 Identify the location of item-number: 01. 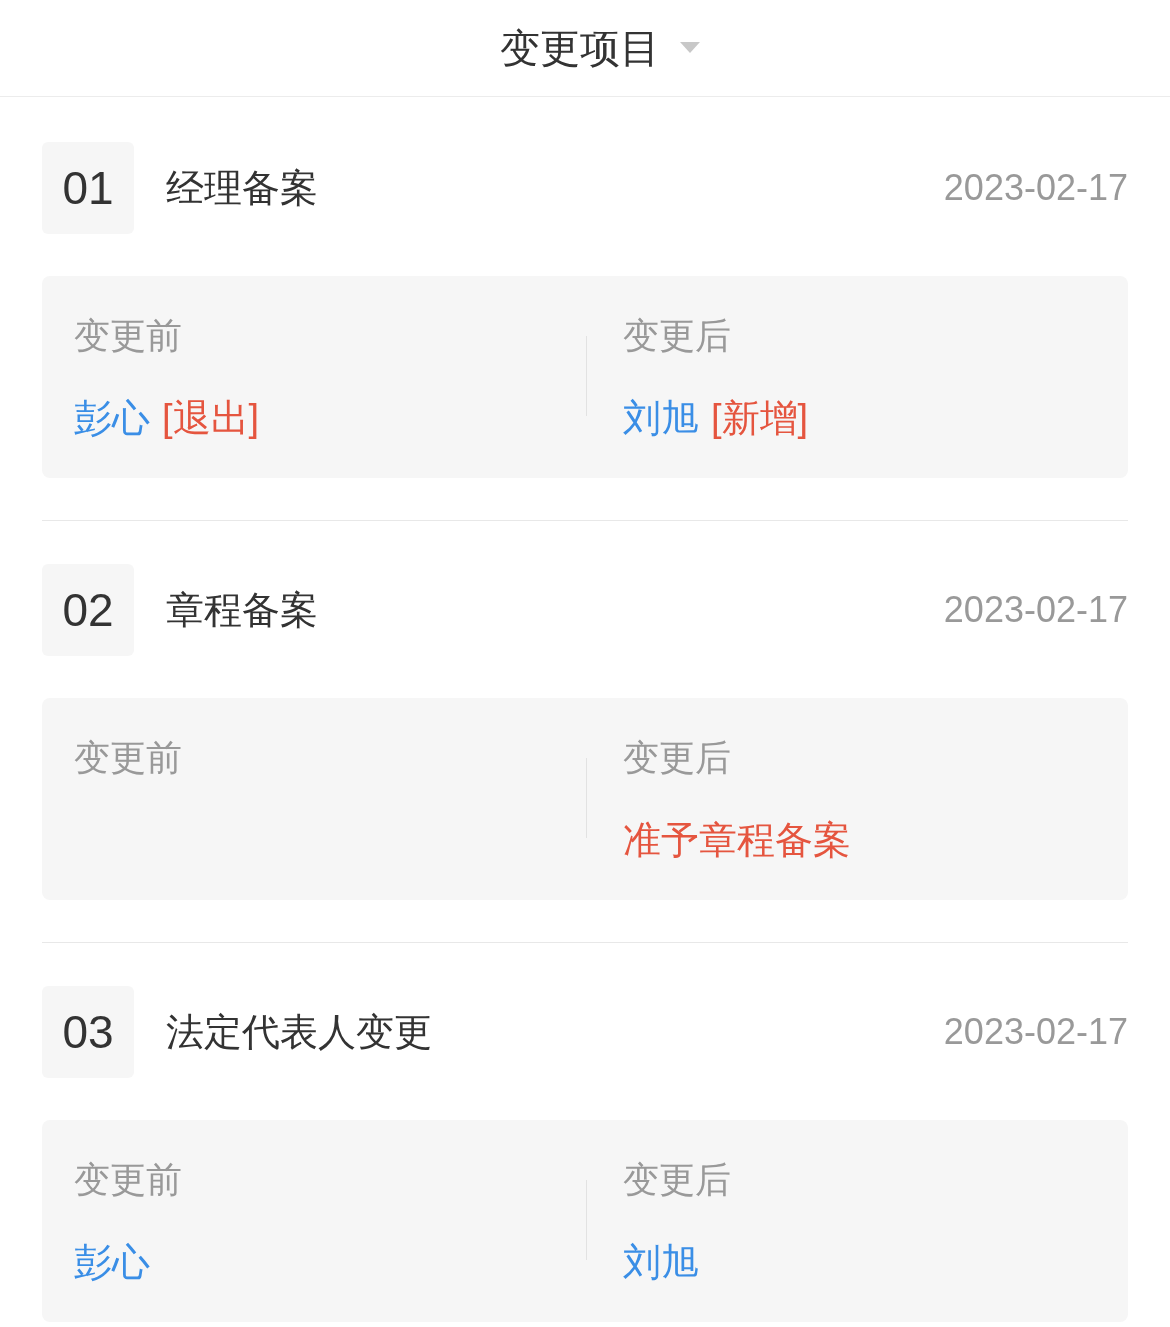
(88, 188).